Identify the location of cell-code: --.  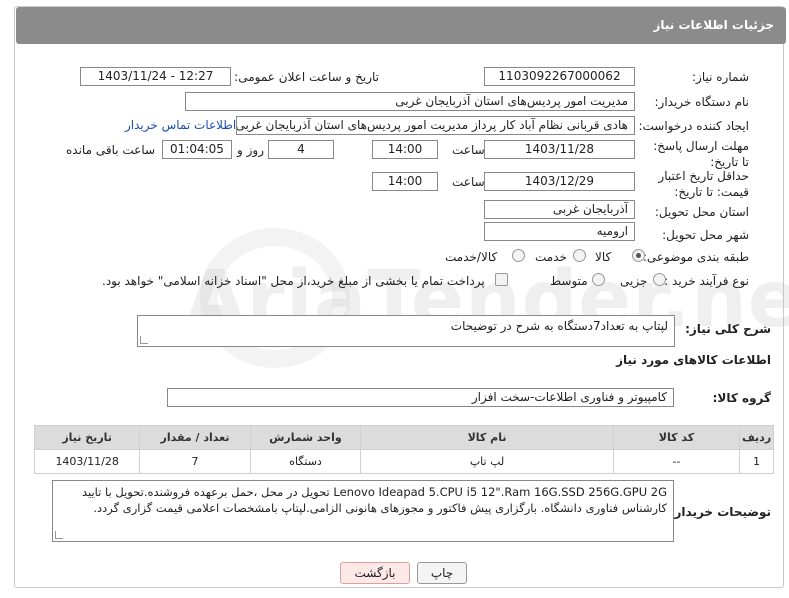
(676, 461).